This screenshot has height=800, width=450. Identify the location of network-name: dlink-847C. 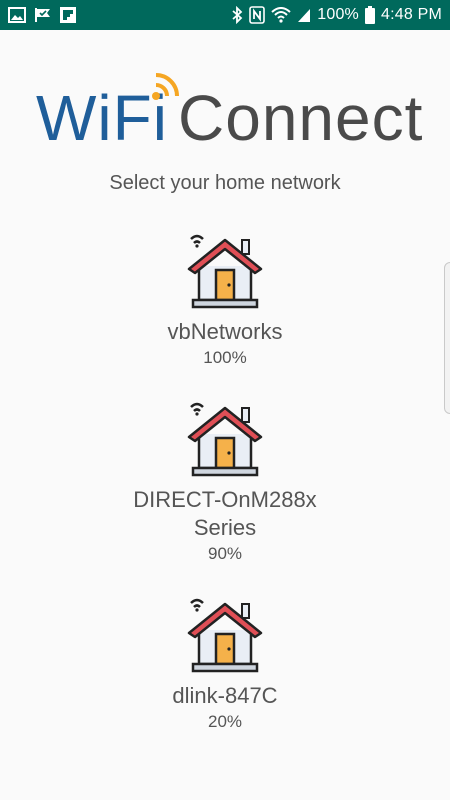
(225, 695).